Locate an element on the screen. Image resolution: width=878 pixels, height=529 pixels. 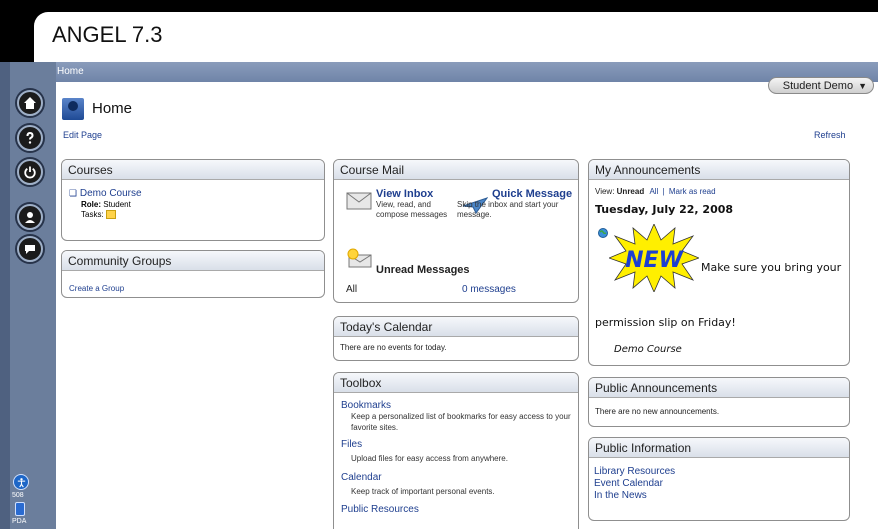
view-inbox-desc: View, read, and compose messages is located at coordinates (412, 209).